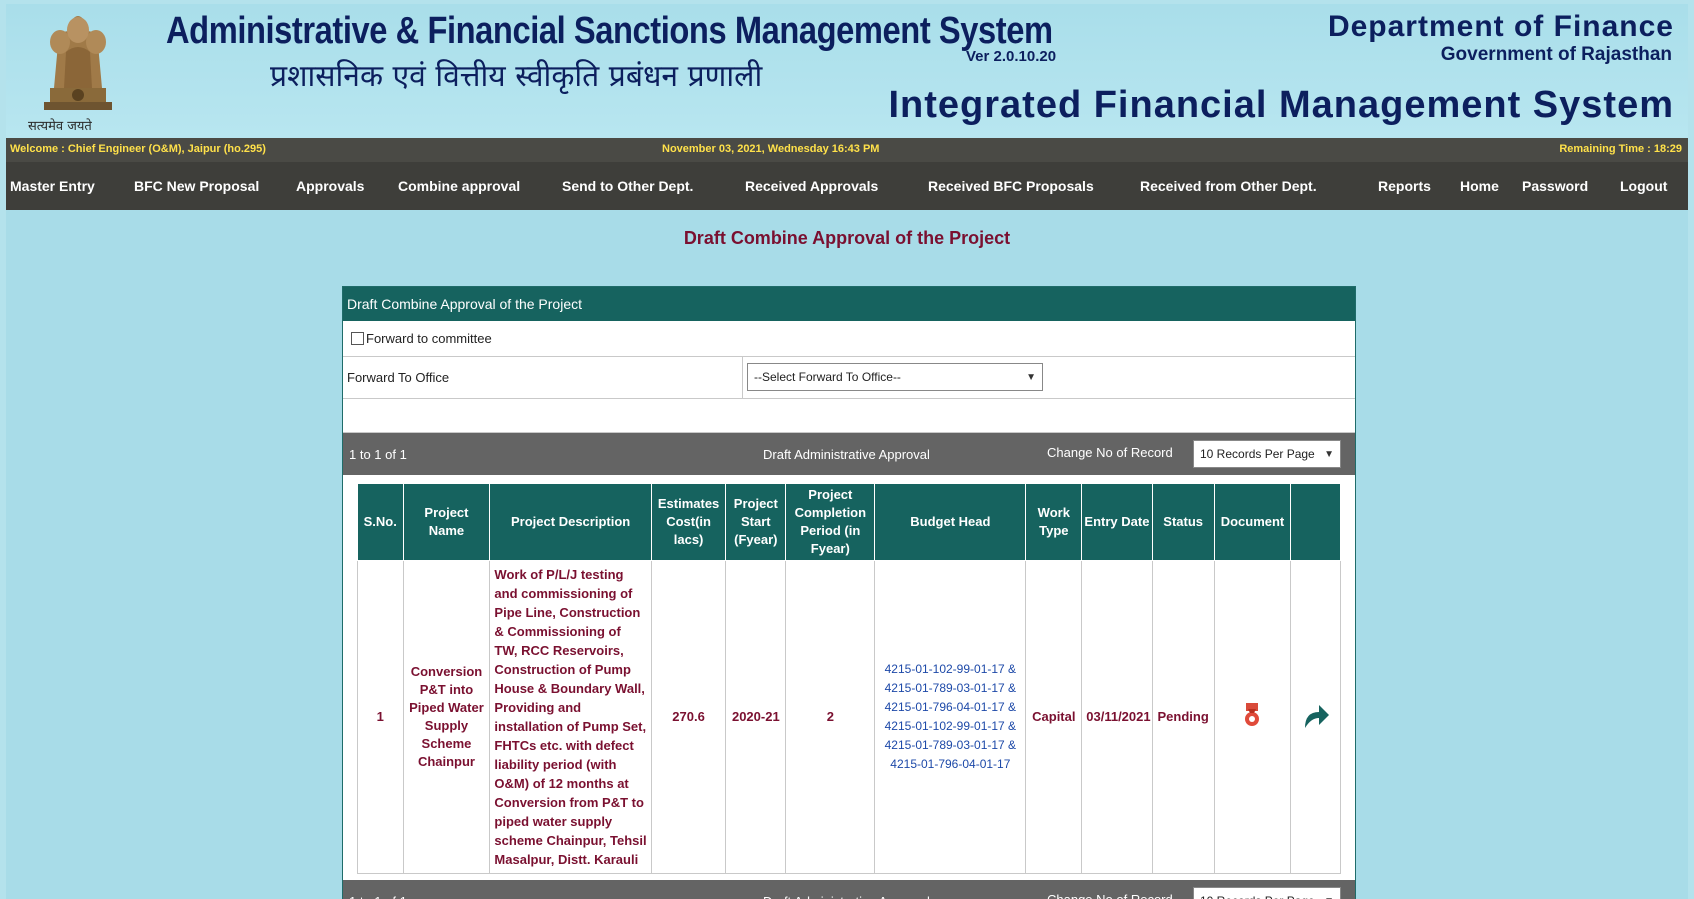 The width and height of the screenshot is (1694, 899). What do you see at coordinates (1117, 717) in the screenshot?
I see `cell-entry-date: 03/11/2021` at bounding box center [1117, 717].